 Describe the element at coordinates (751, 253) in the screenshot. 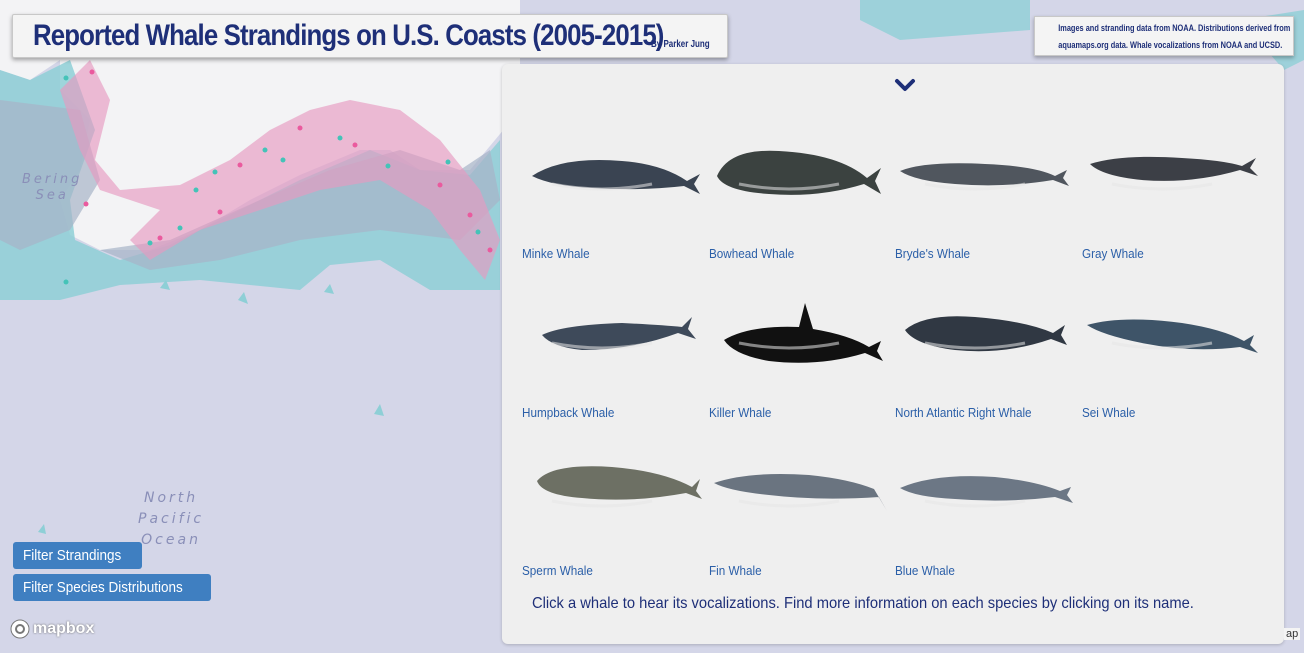

I see `whale-name-link: Bowhead Whale` at that location.